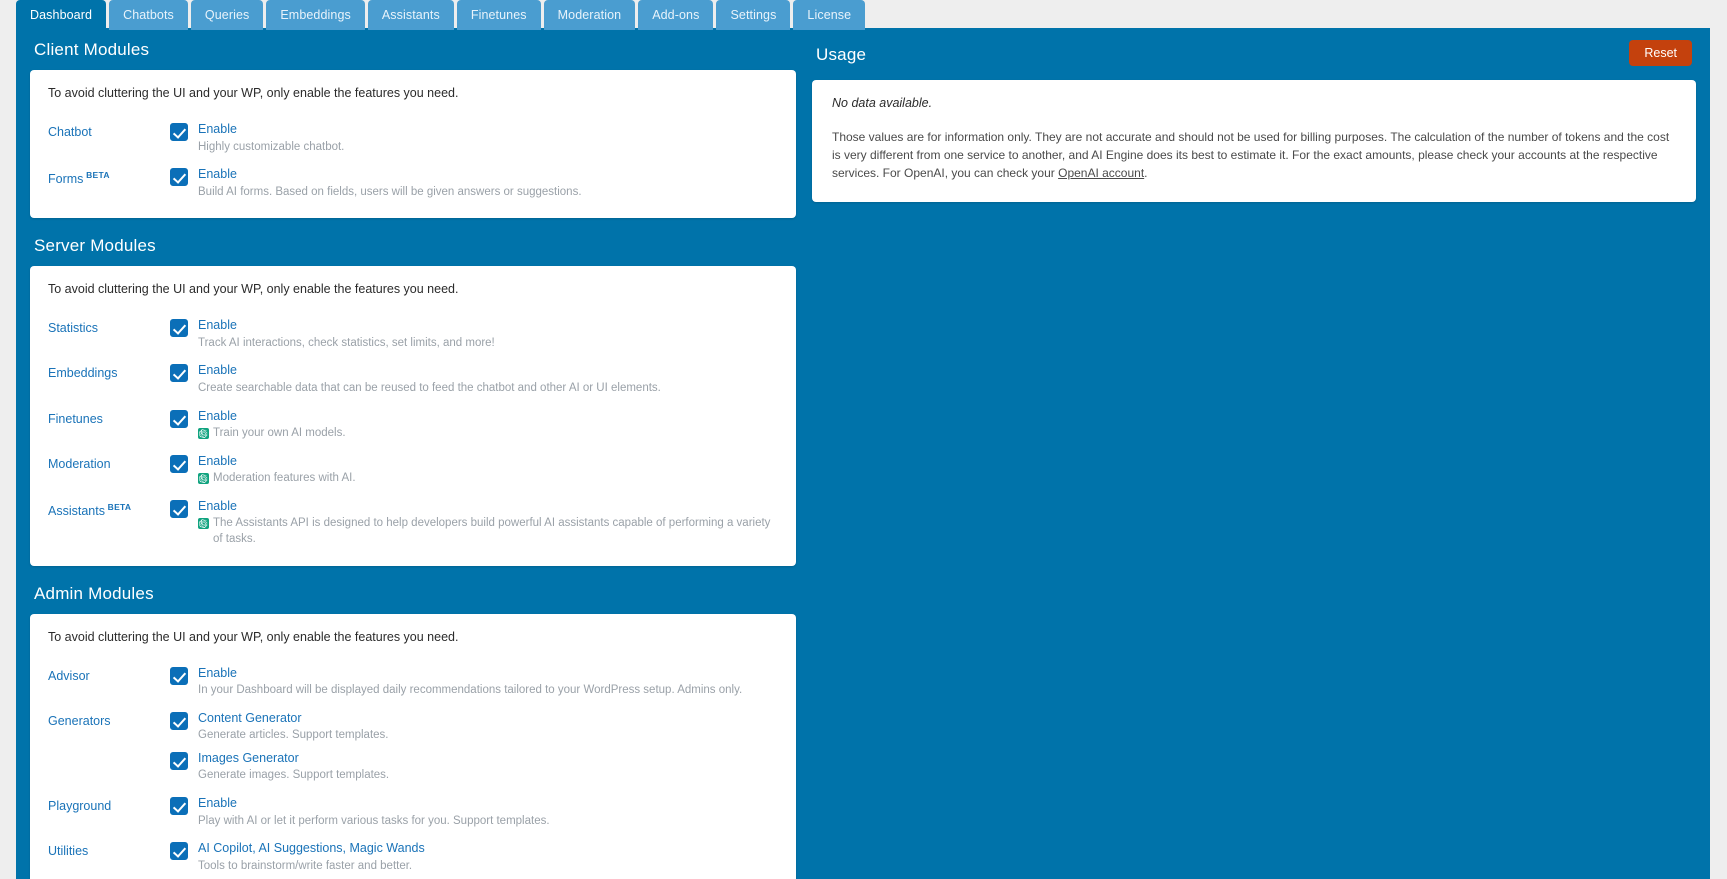  I want to click on module-label-text: Moderation, so click(79, 463).